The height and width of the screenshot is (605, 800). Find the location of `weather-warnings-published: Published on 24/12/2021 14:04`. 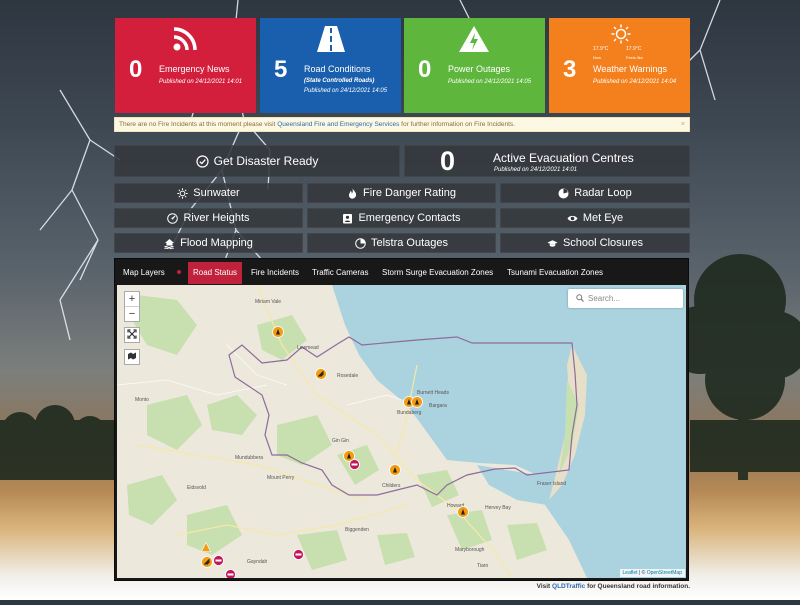

weather-warnings-published: Published on 24/12/2021 14:04 is located at coordinates (635, 82).